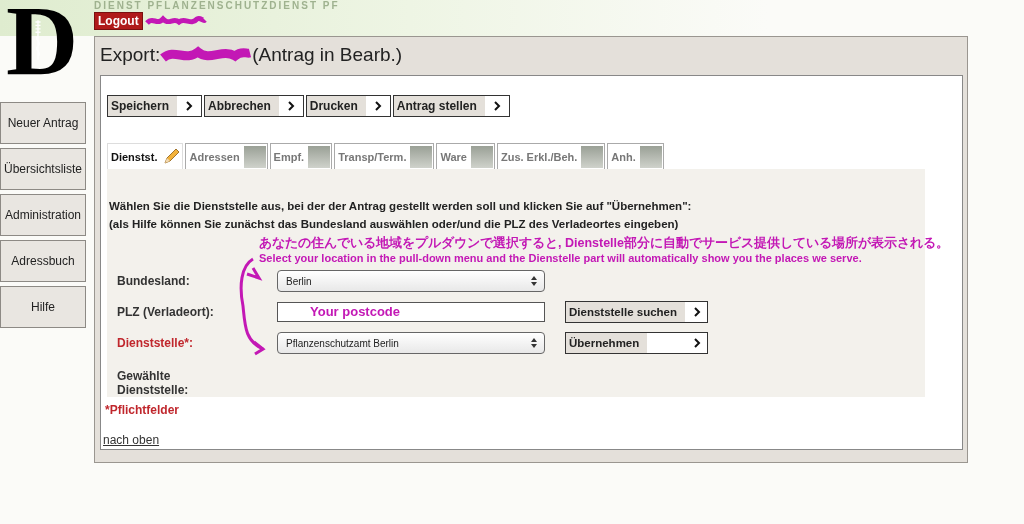 The width and height of the screenshot is (1024, 524). I want to click on tab: Anh., so click(635, 156).